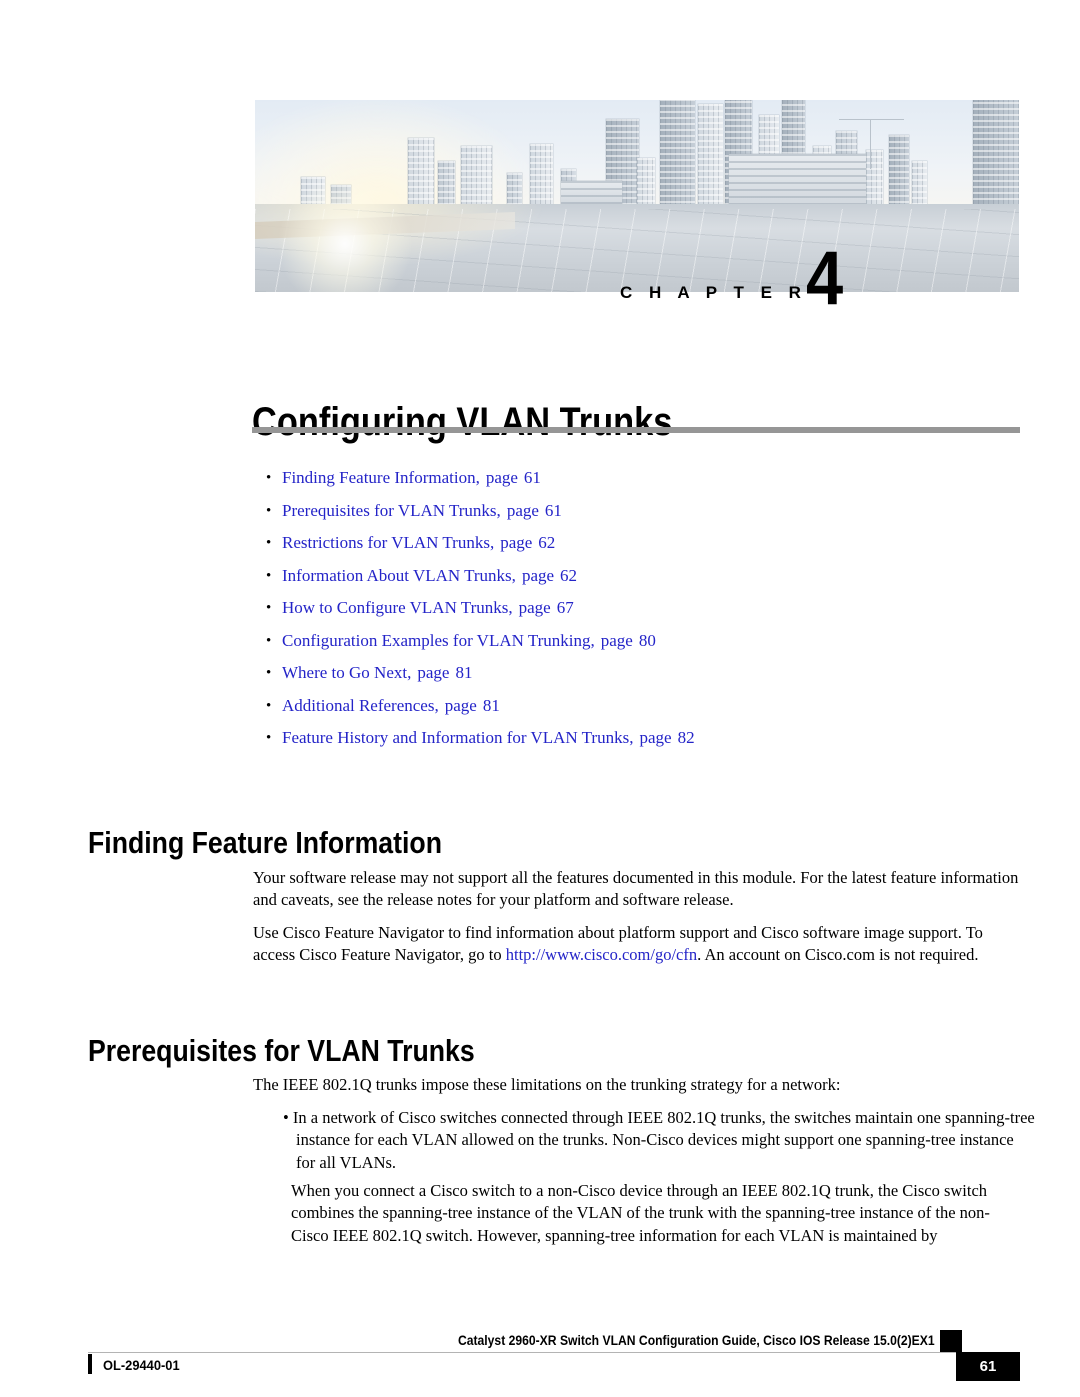 This screenshot has height=1397, width=1080. Describe the element at coordinates (601, 954) in the screenshot. I see `cisco-feature-navigator-link: http://www.cisco.com/go/cfn` at that location.